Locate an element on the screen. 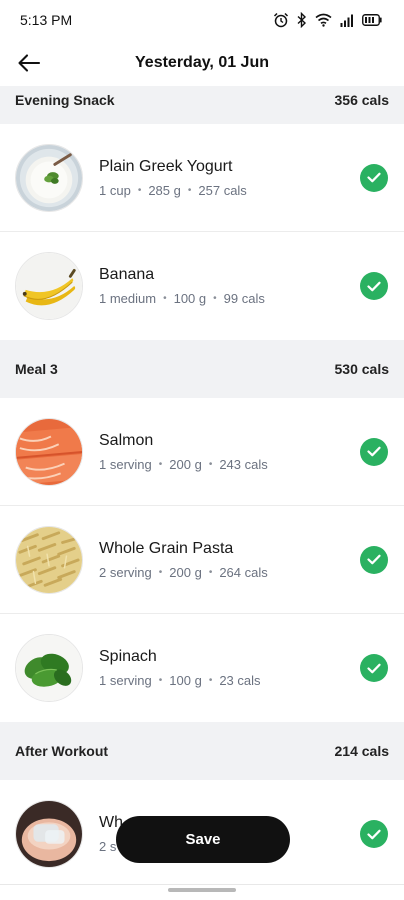 This screenshot has width=404, height=900. food-name: Whole Grain Pasta is located at coordinates (166, 548).